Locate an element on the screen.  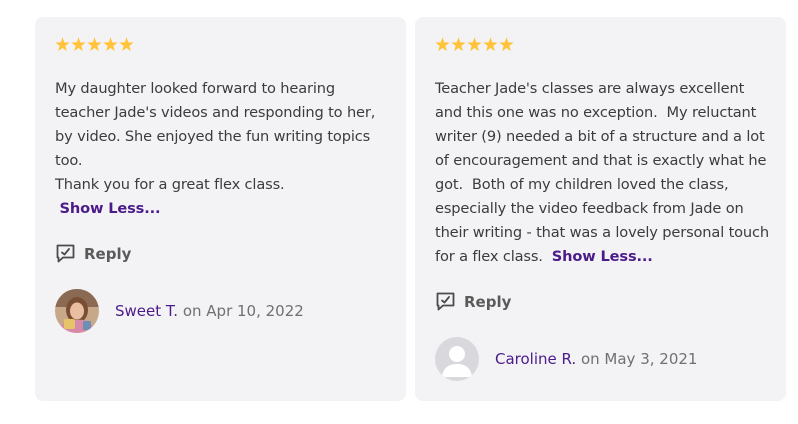
review-date: on Apr 10, 2022 is located at coordinates (243, 311).